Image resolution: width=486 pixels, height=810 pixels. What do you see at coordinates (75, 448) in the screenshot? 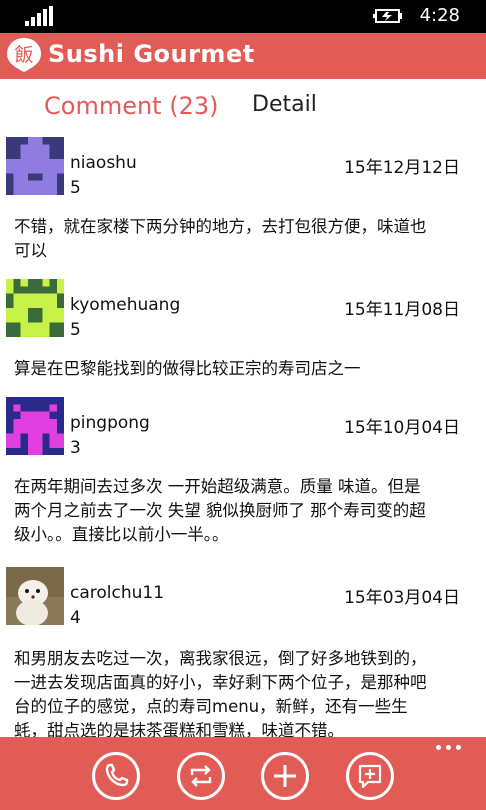
I see `comment-rating: 3` at bounding box center [75, 448].